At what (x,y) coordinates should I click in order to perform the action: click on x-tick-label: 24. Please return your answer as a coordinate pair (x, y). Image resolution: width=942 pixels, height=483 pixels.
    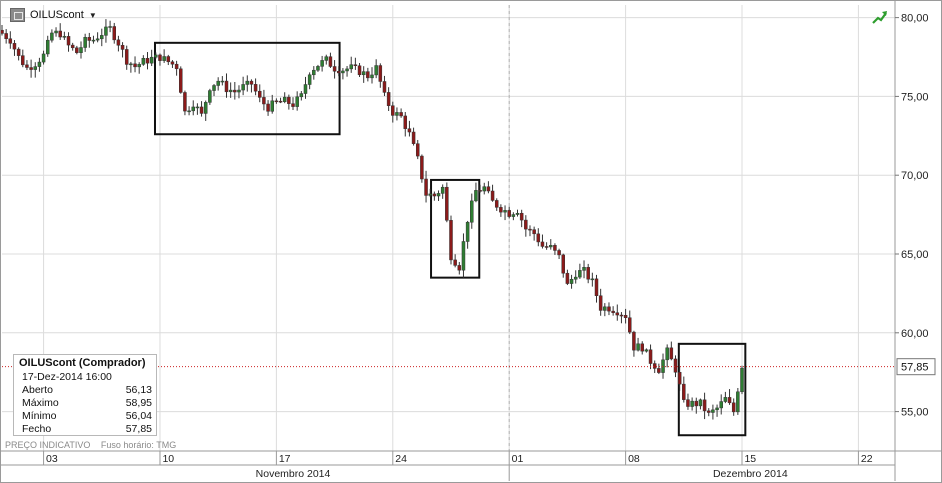
    Looking at the image, I should click on (401, 459).